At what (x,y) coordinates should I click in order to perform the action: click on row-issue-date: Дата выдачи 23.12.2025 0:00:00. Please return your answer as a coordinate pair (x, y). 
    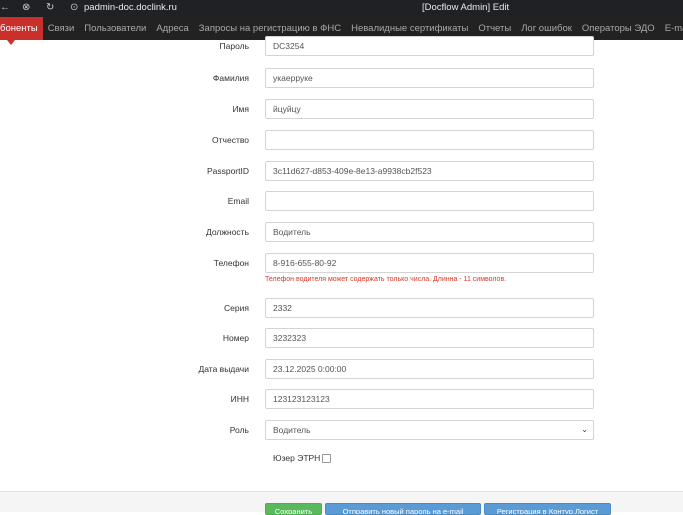
    Looking at the image, I should click on (341, 369).